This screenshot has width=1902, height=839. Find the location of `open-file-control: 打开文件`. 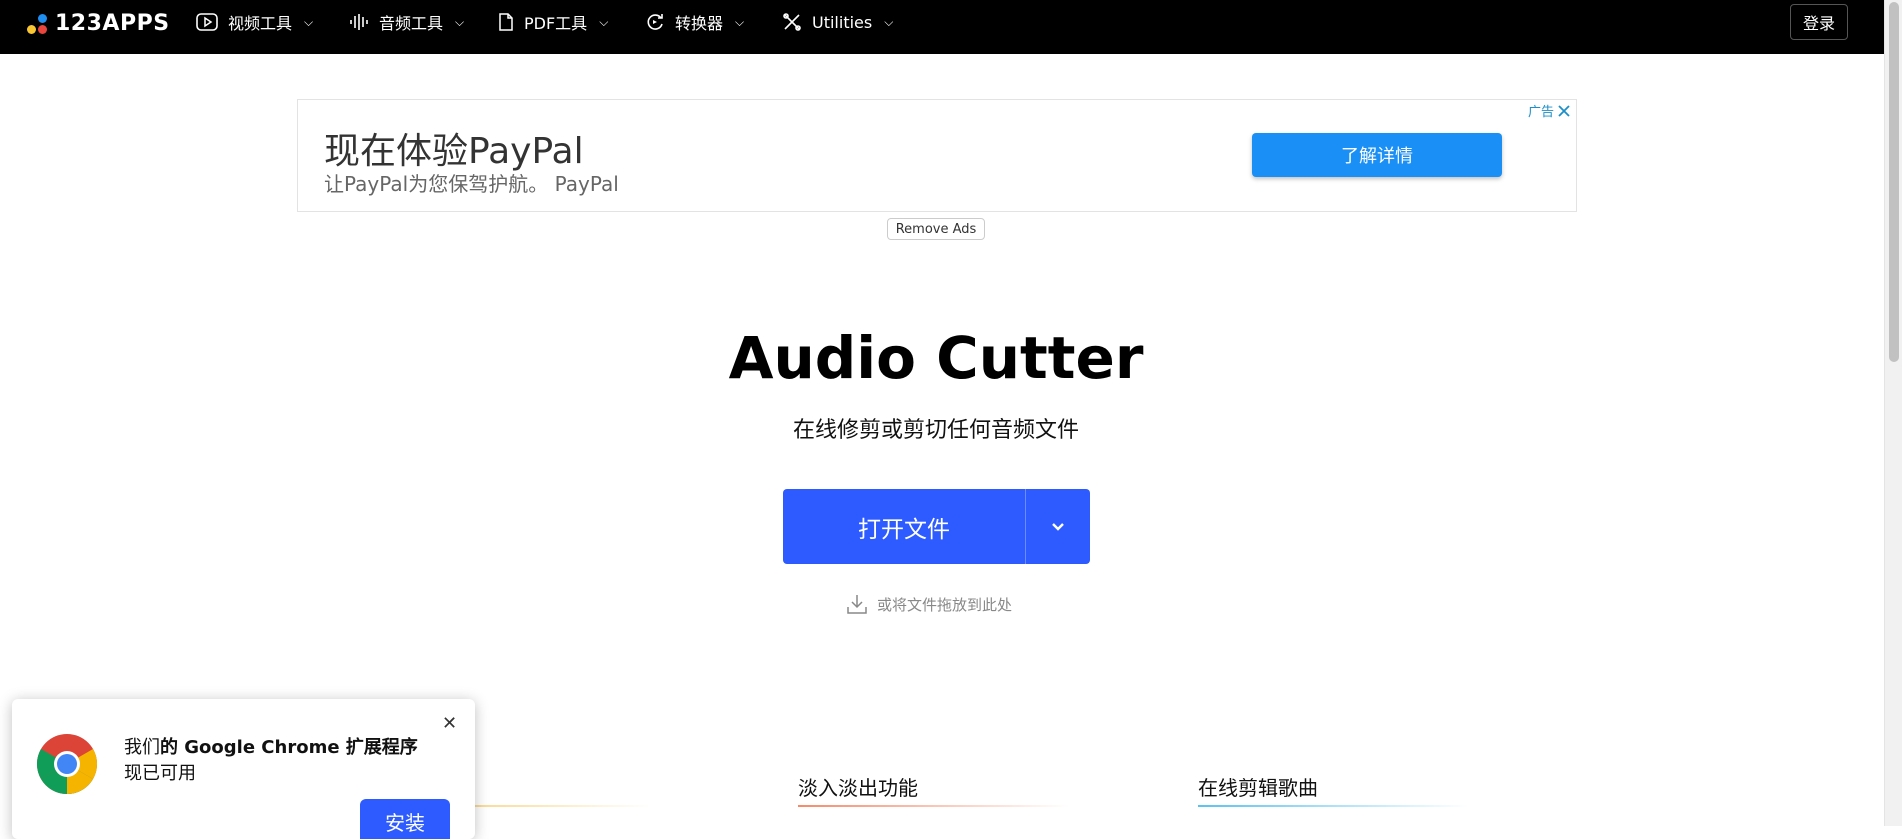

open-file-control: 打开文件 is located at coordinates (936, 526).